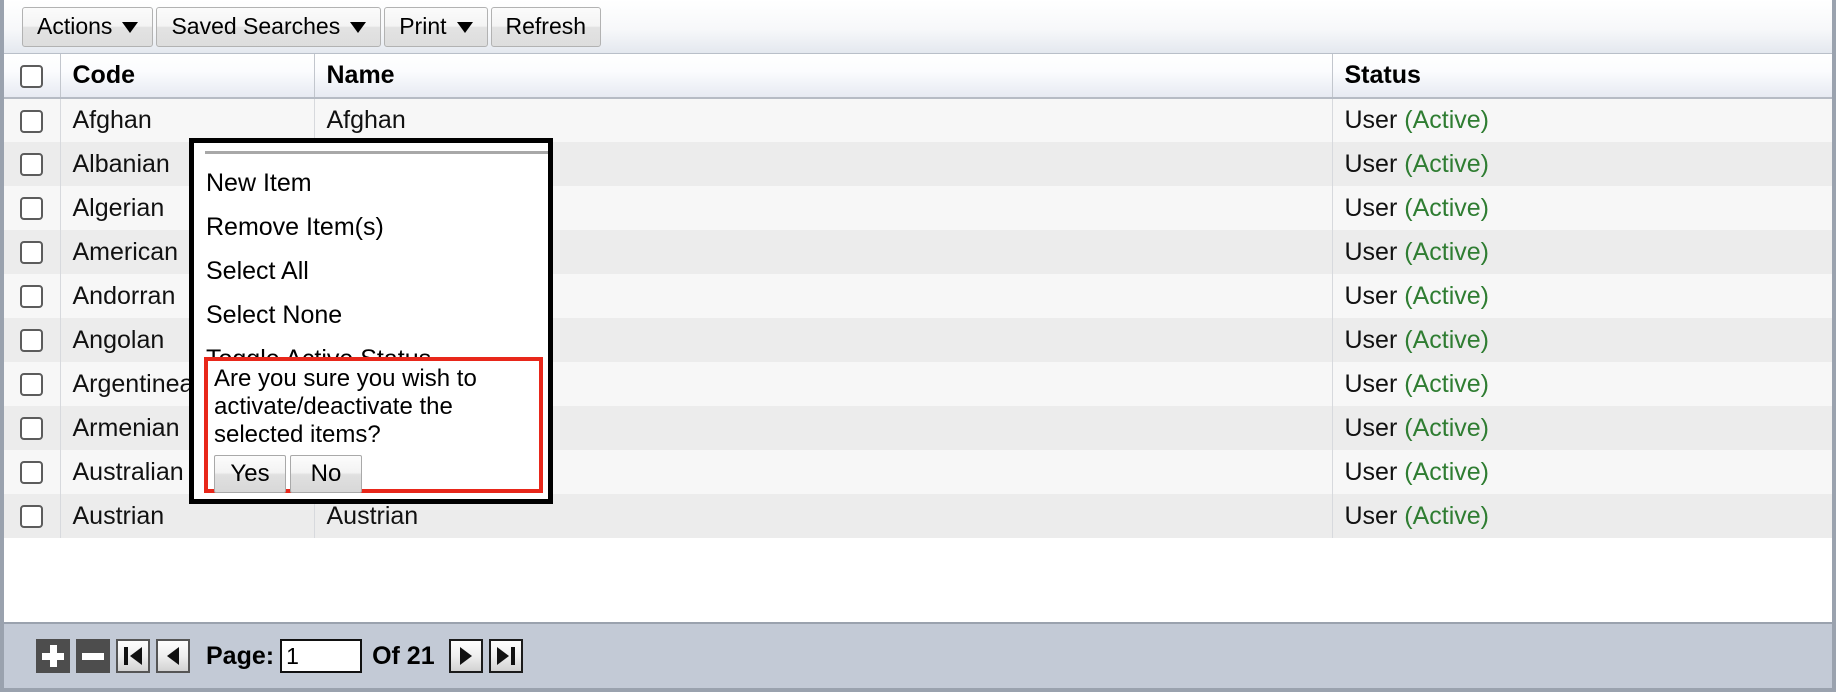  I want to click on refresh-button-label: Refresh, so click(546, 26).